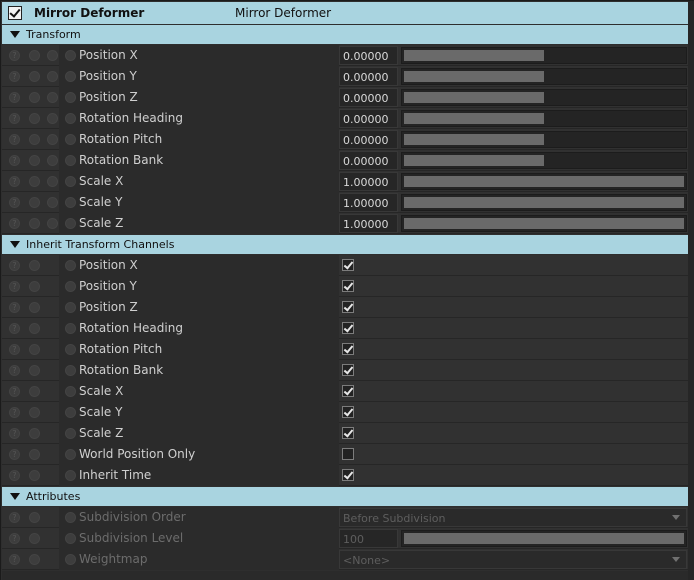 This screenshot has height=580, width=694. Describe the element at coordinates (544, 181) in the screenshot. I see `scale-x-slider` at that location.